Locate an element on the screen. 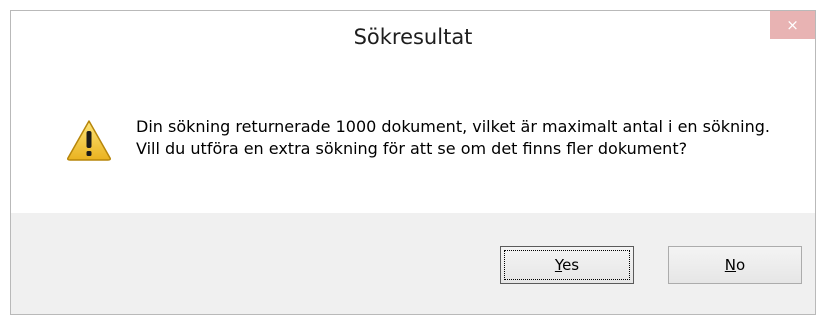 This screenshot has height=321, width=825. yes-button-label: Yes is located at coordinates (567, 265).